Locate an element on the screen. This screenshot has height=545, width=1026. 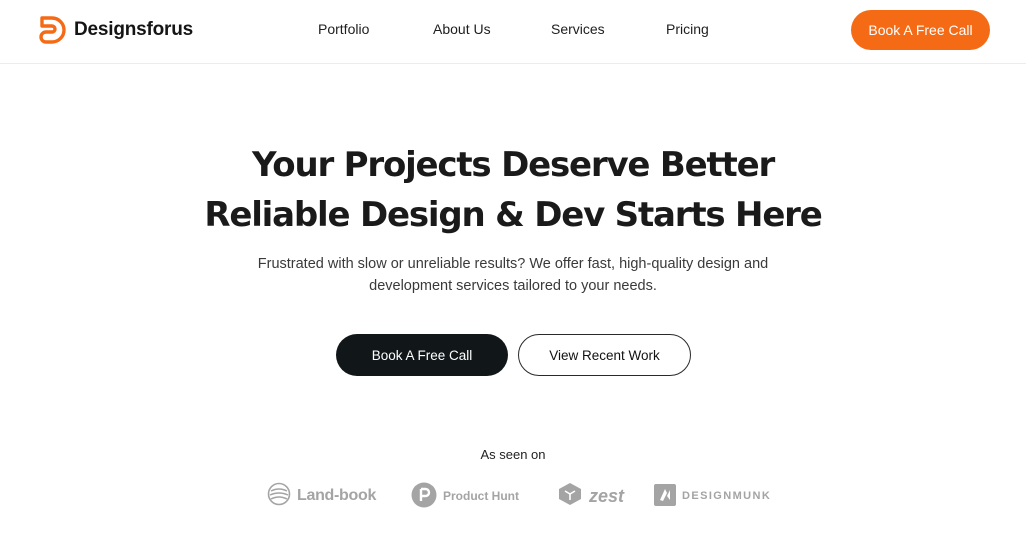
land-book-icon is located at coordinates (279, 496).